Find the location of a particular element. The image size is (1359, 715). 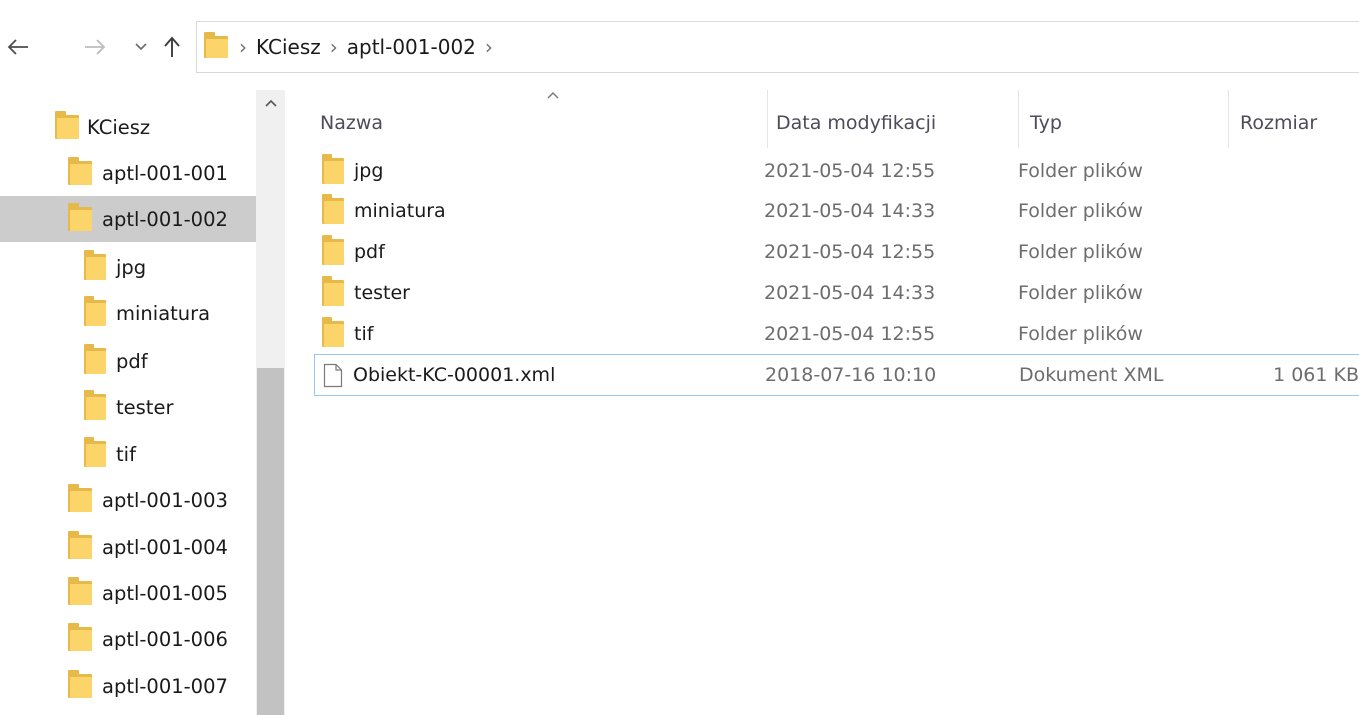

file-name-cell: Obiekt-KC-00001.xml is located at coordinates (439, 375).